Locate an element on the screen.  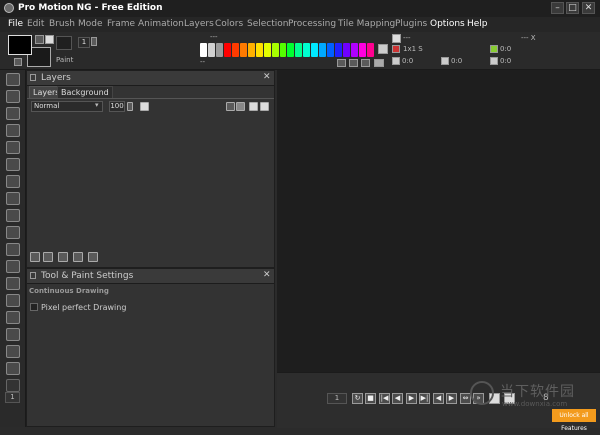
foreground-color-swatch is located at coordinates (20, 45).